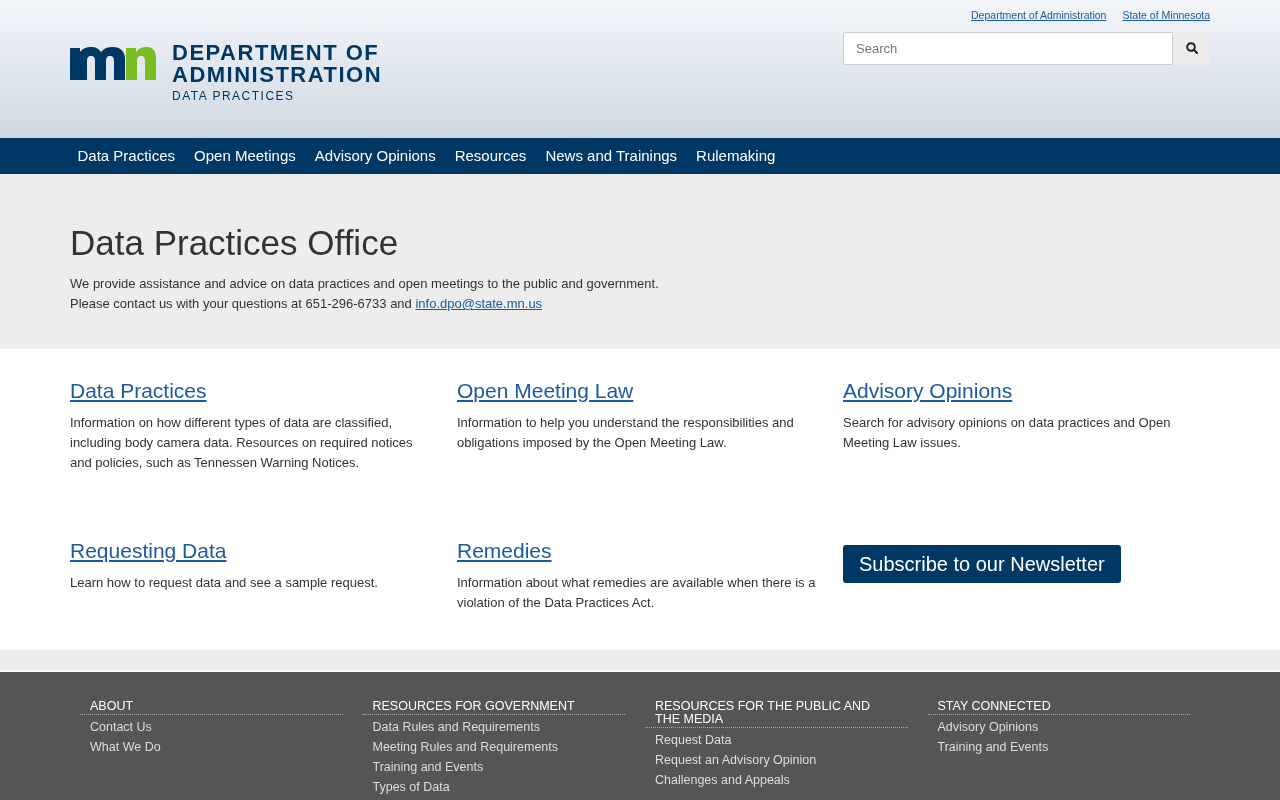 The image size is (1280, 800). What do you see at coordinates (982, 564) in the screenshot?
I see `subscribe-button: Subscribe to our Newsletter` at bounding box center [982, 564].